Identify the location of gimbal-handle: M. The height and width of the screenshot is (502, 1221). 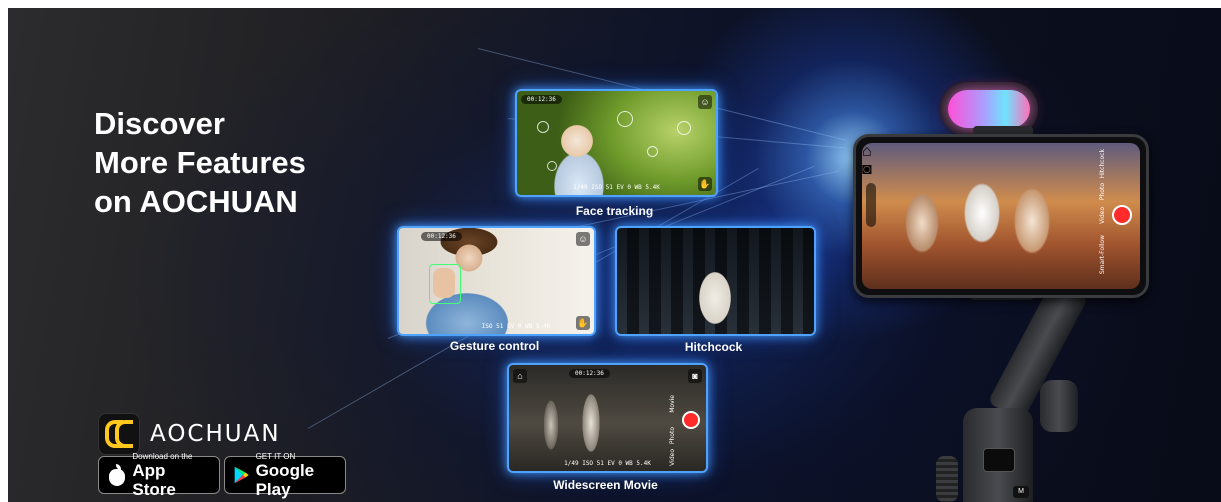
(998, 455).